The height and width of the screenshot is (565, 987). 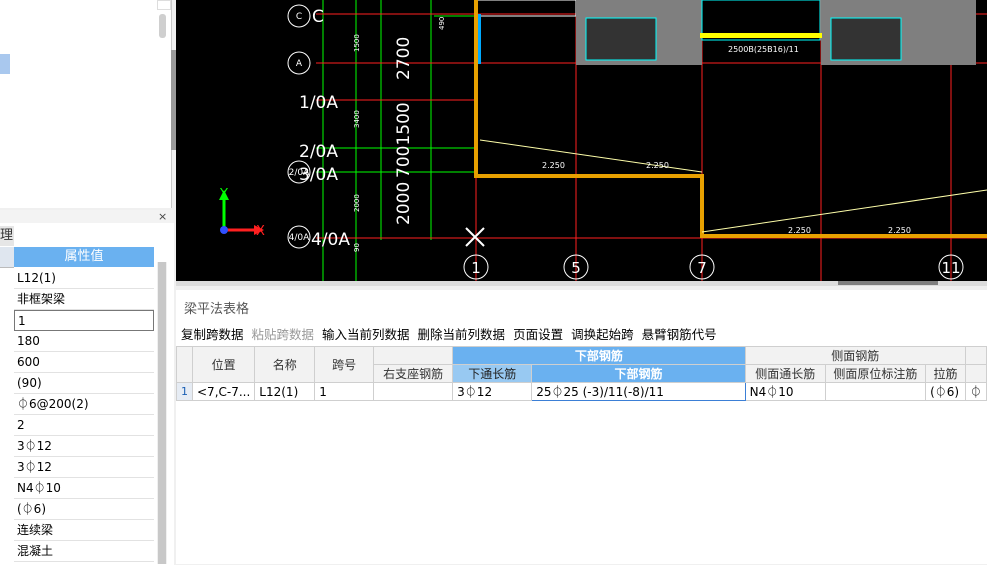 I want to click on axis-number-label: 7, so click(x=702, y=268).